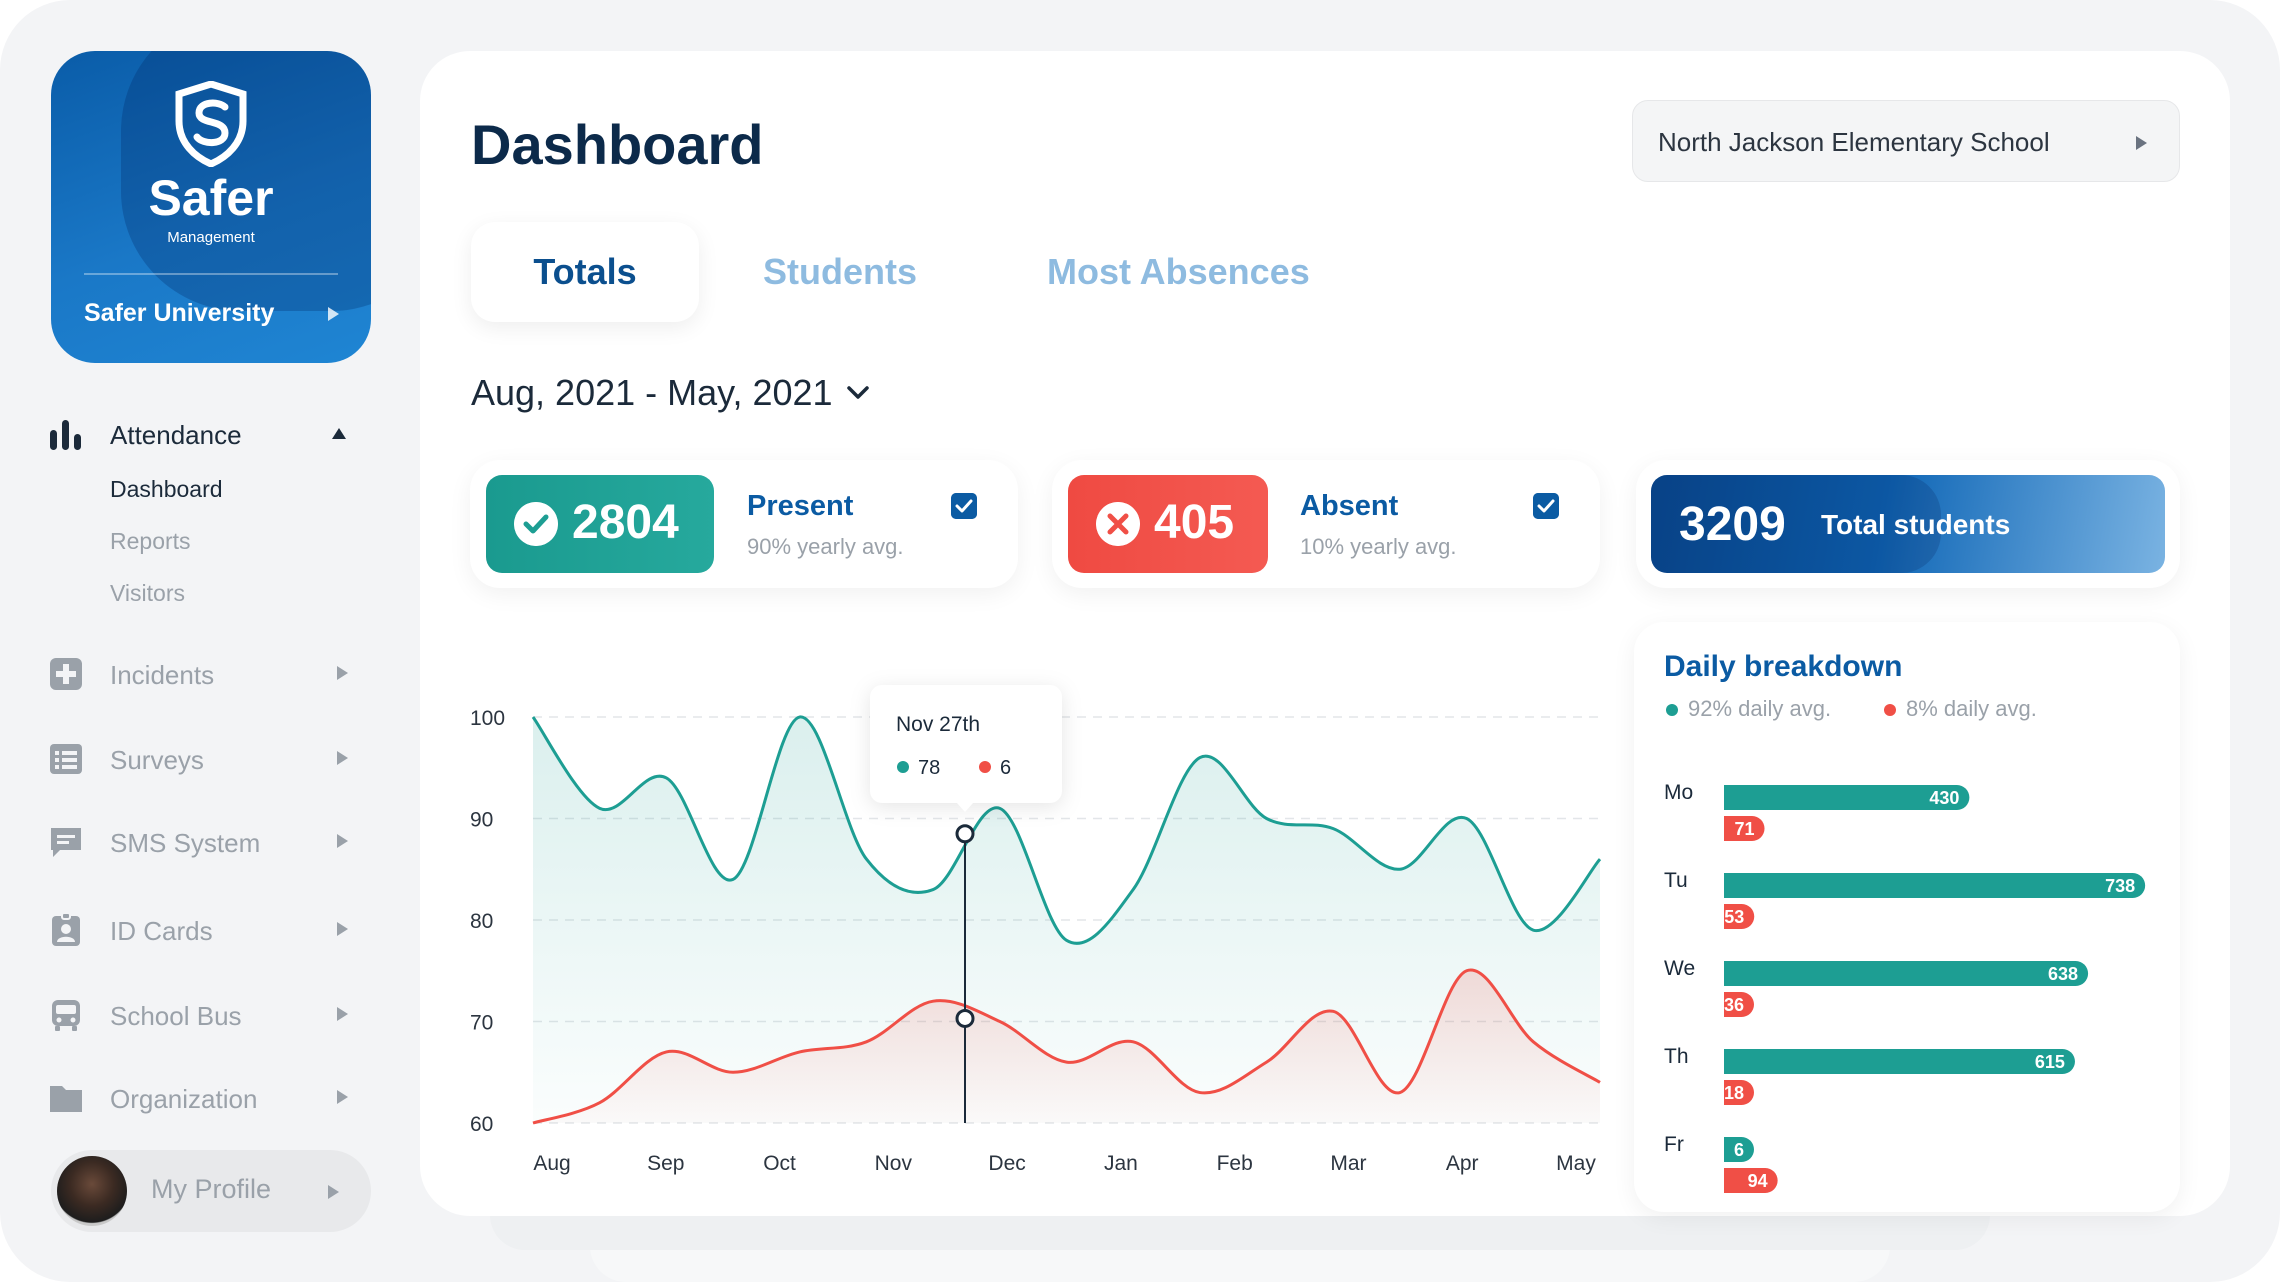 The width and height of the screenshot is (2280, 1282). I want to click on org-arrow-icon, so click(333, 314).